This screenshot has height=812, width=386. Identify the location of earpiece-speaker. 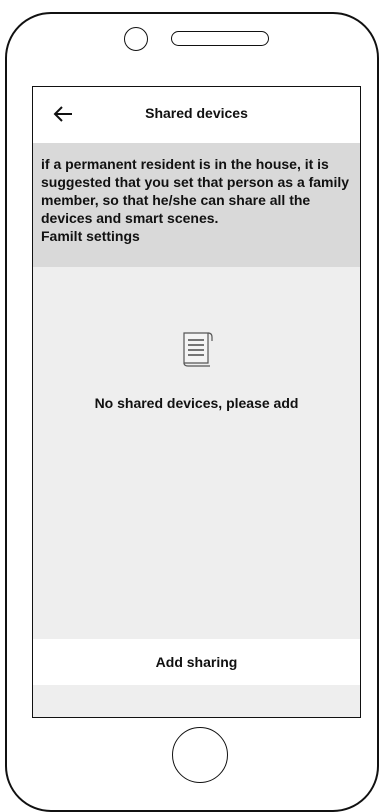
(220, 38).